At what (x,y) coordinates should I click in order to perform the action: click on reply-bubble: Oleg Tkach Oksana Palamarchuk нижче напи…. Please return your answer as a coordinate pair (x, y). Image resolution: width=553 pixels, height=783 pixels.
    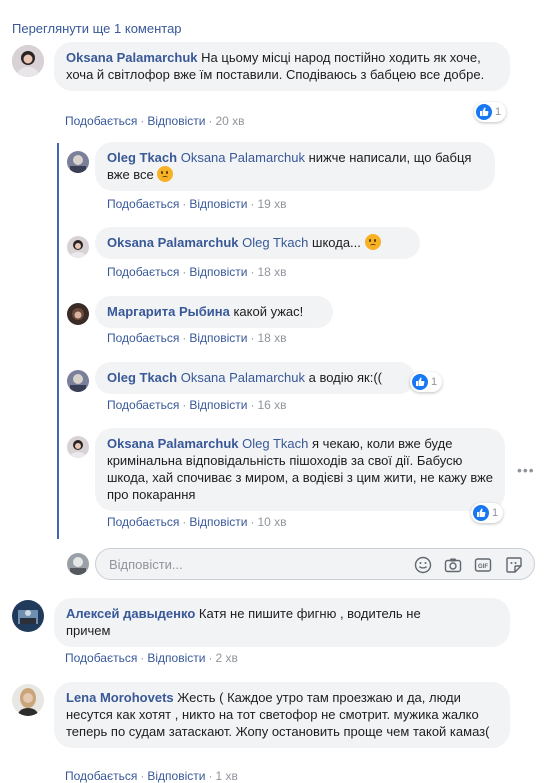
    Looking at the image, I should click on (295, 166).